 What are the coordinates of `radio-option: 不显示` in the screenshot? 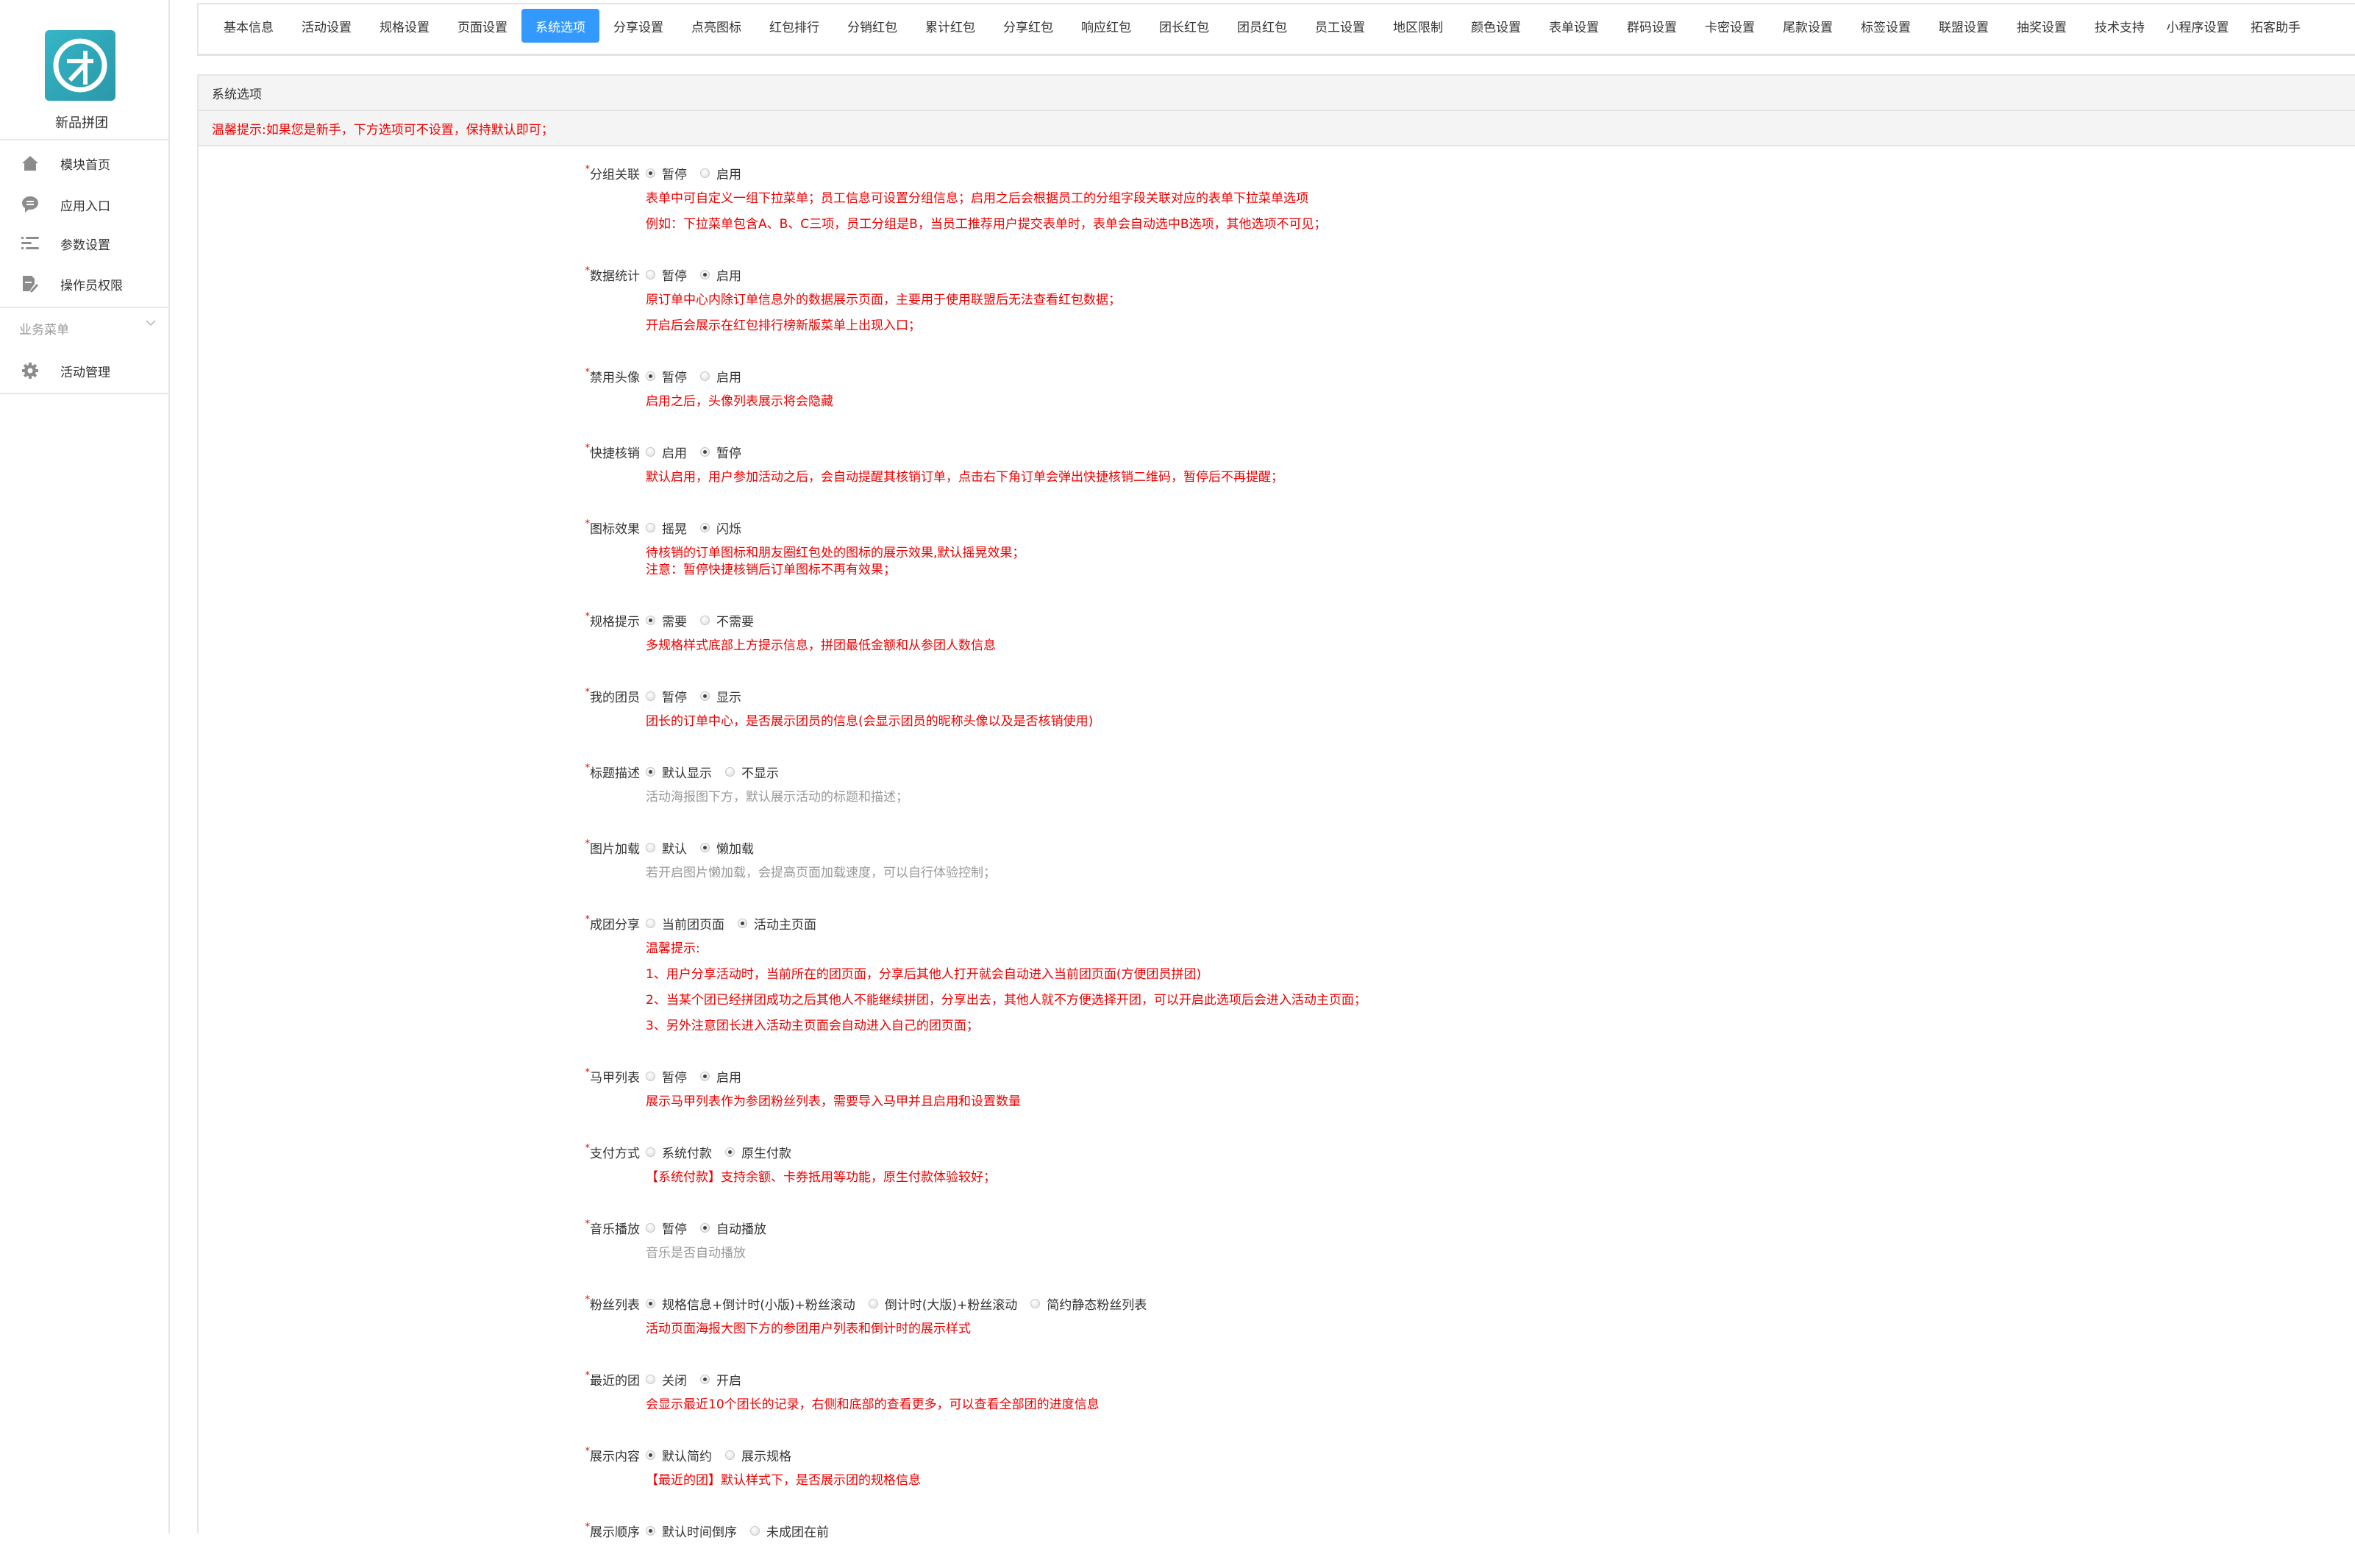 It's located at (752, 772).